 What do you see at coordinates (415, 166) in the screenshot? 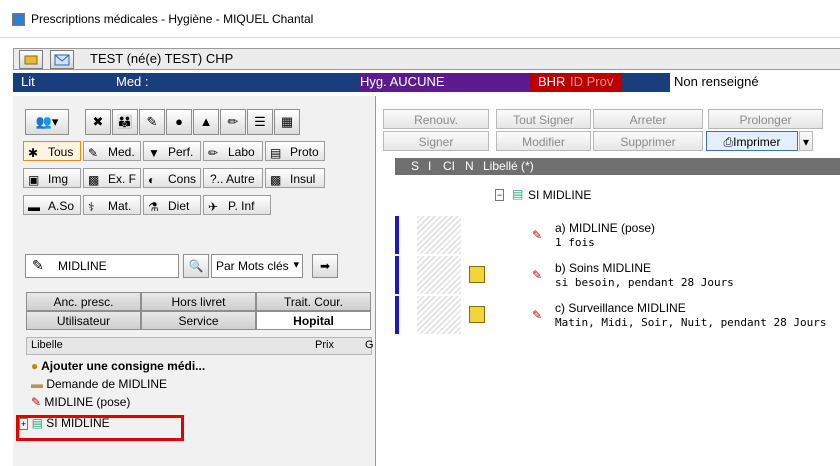
I see `col-s: S` at bounding box center [415, 166].